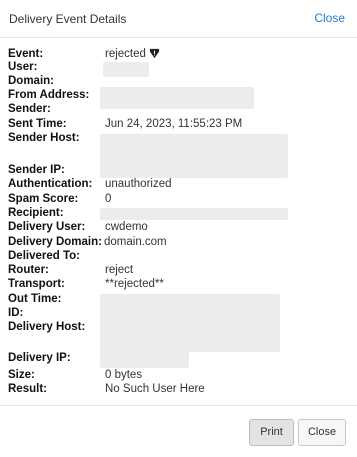  What do you see at coordinates (329, 18) in the screenshot?
I see `close-link: Close` at bounding box center [329, 18].